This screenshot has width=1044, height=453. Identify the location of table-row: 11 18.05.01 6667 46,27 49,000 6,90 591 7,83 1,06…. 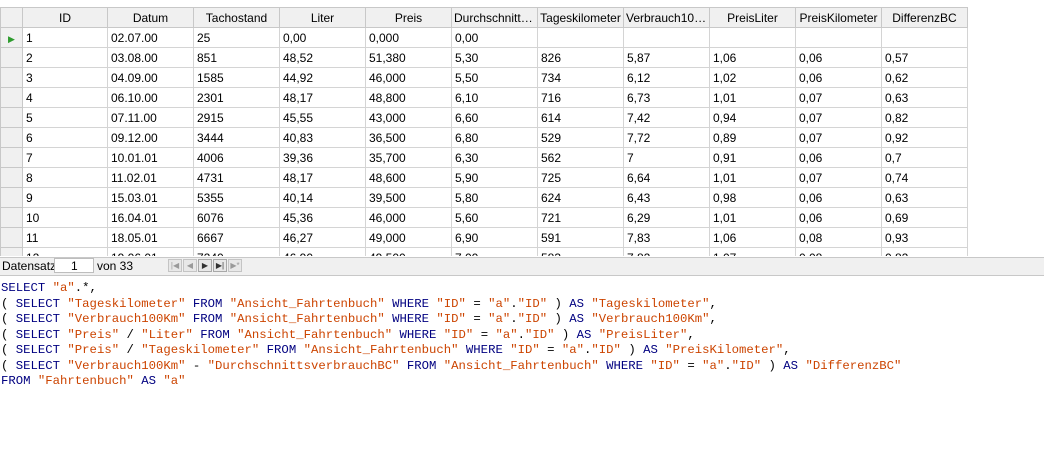
(484, 237).